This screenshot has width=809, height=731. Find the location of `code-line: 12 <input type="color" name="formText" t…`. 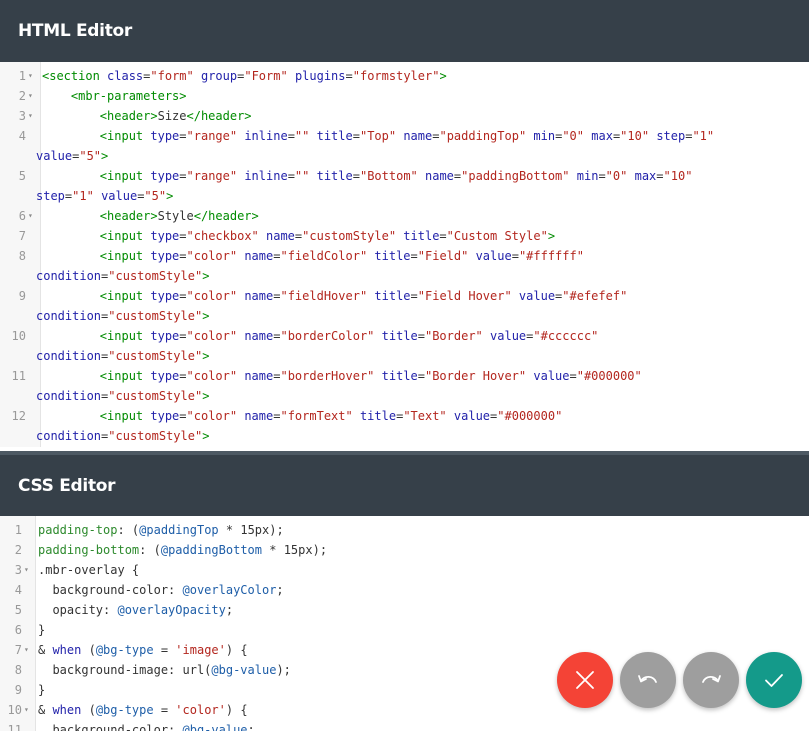

code-line: 12 <input type="color" name="formText" t… is located at coordinates (404, 426).